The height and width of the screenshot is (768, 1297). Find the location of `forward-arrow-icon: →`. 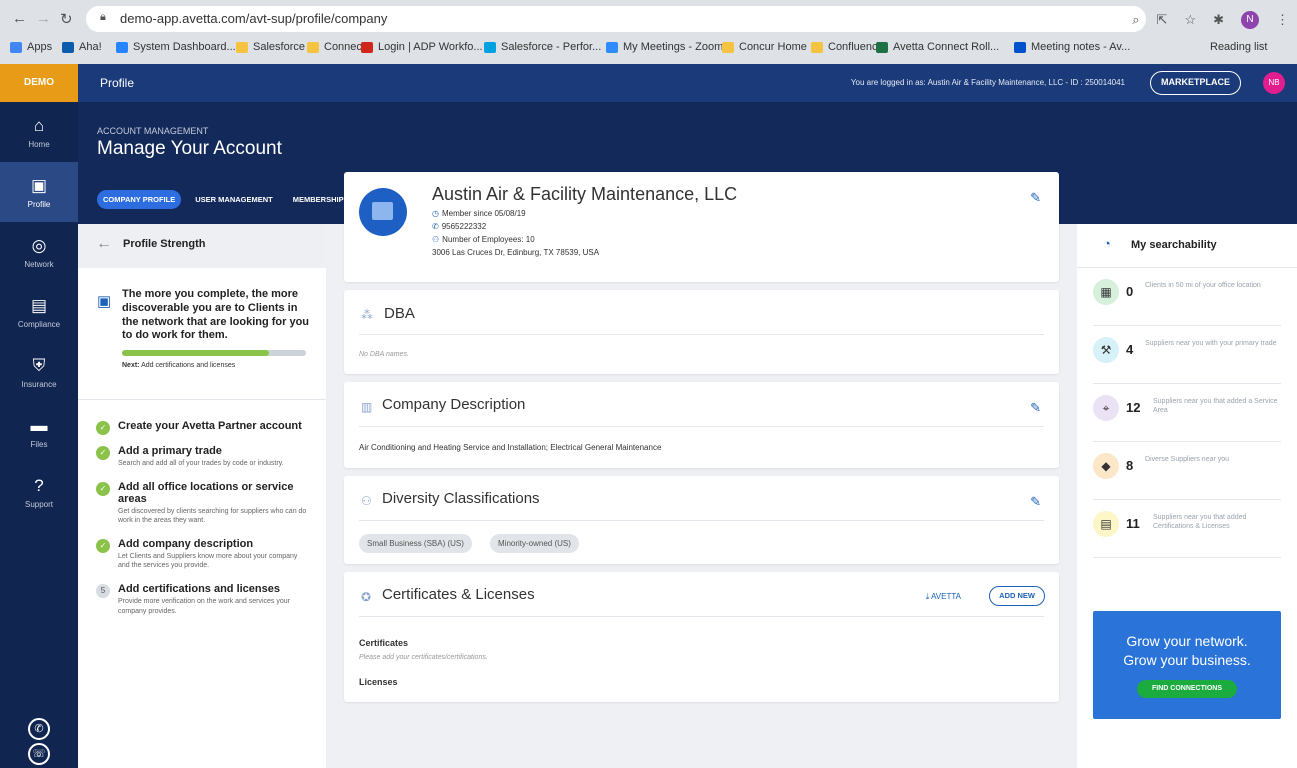

forward-arrow-icon: → is located at coordinates (43, 18).